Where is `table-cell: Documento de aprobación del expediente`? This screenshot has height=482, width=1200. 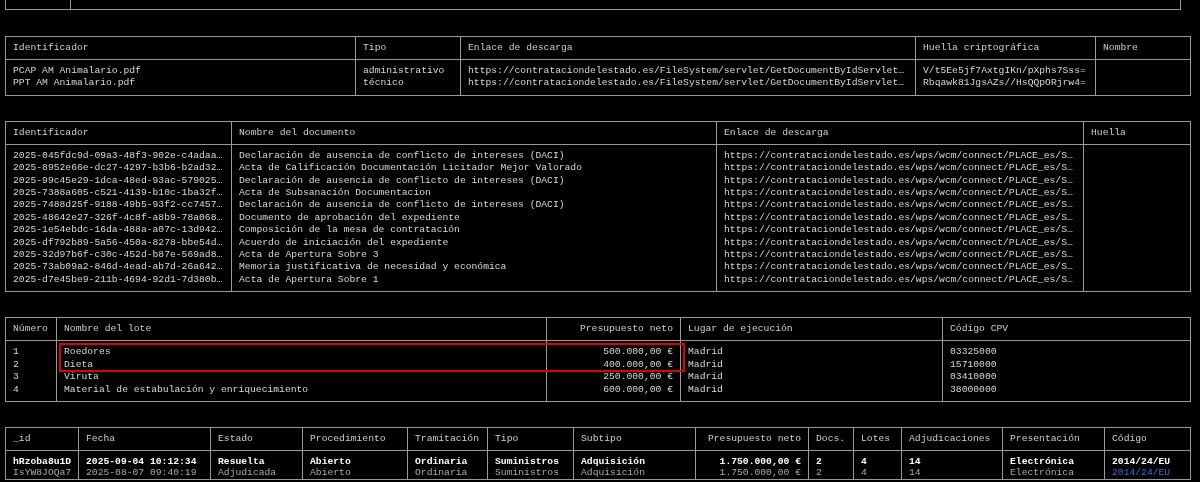 table-cell: Documento de aprobación del expediente is located at coordinates (474, 218).